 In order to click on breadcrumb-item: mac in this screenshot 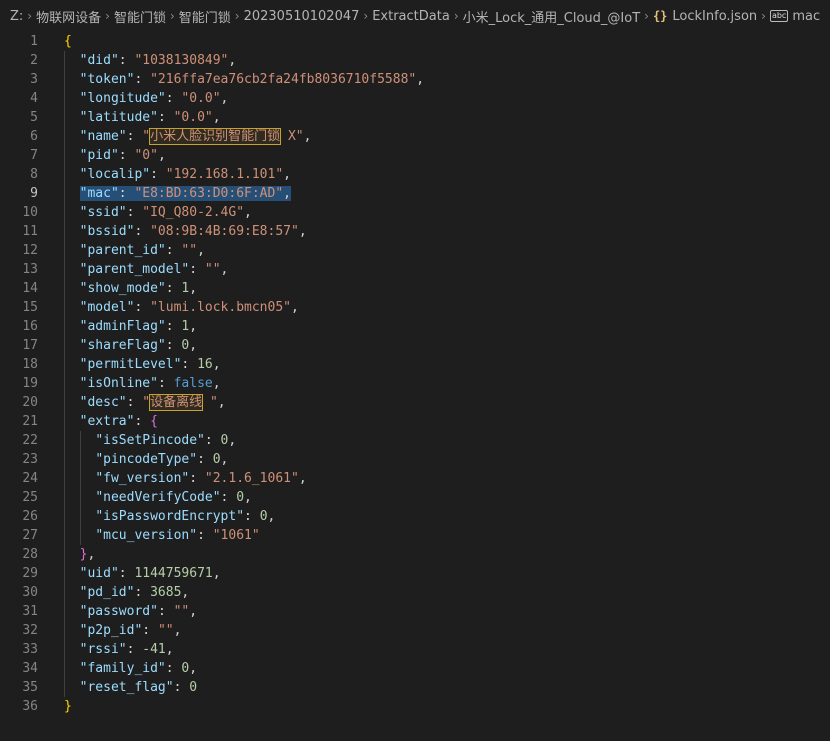, I will do `click(806, 16)`.